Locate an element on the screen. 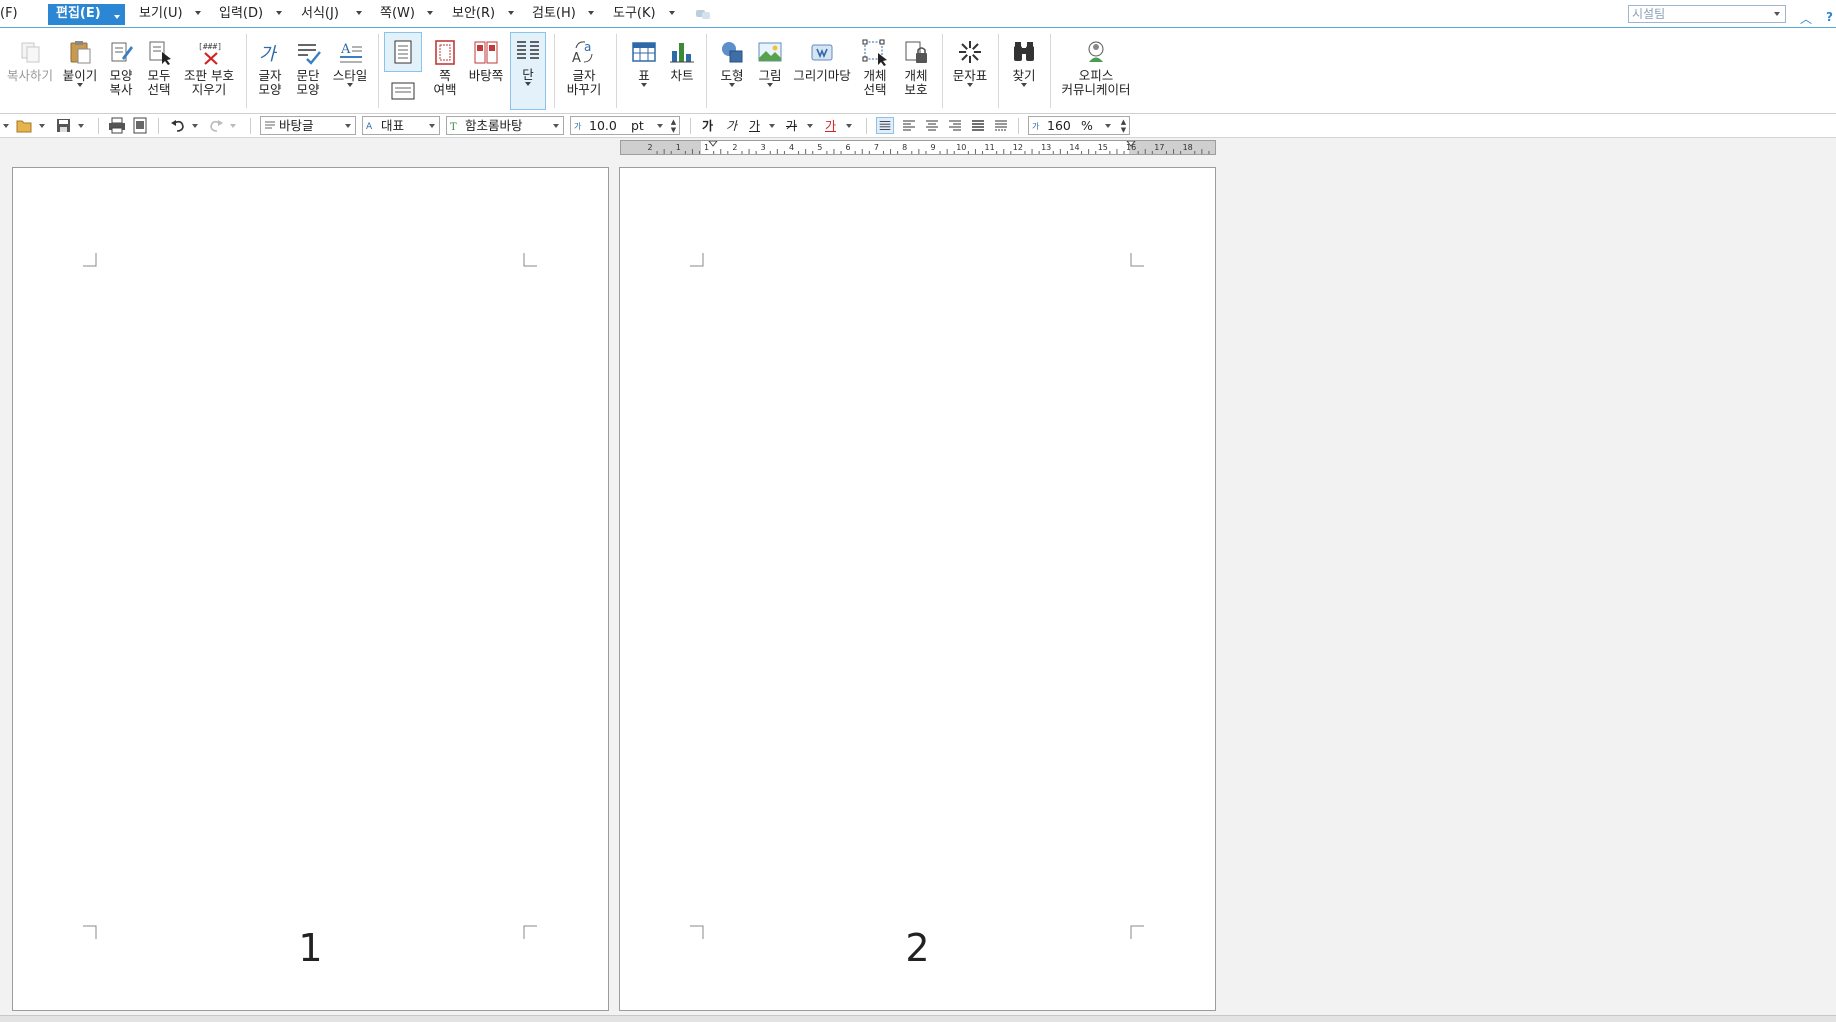 This screenshot has height=1022, width=1836. line-spacing-unit: % is located at coordinates (1087, 125).